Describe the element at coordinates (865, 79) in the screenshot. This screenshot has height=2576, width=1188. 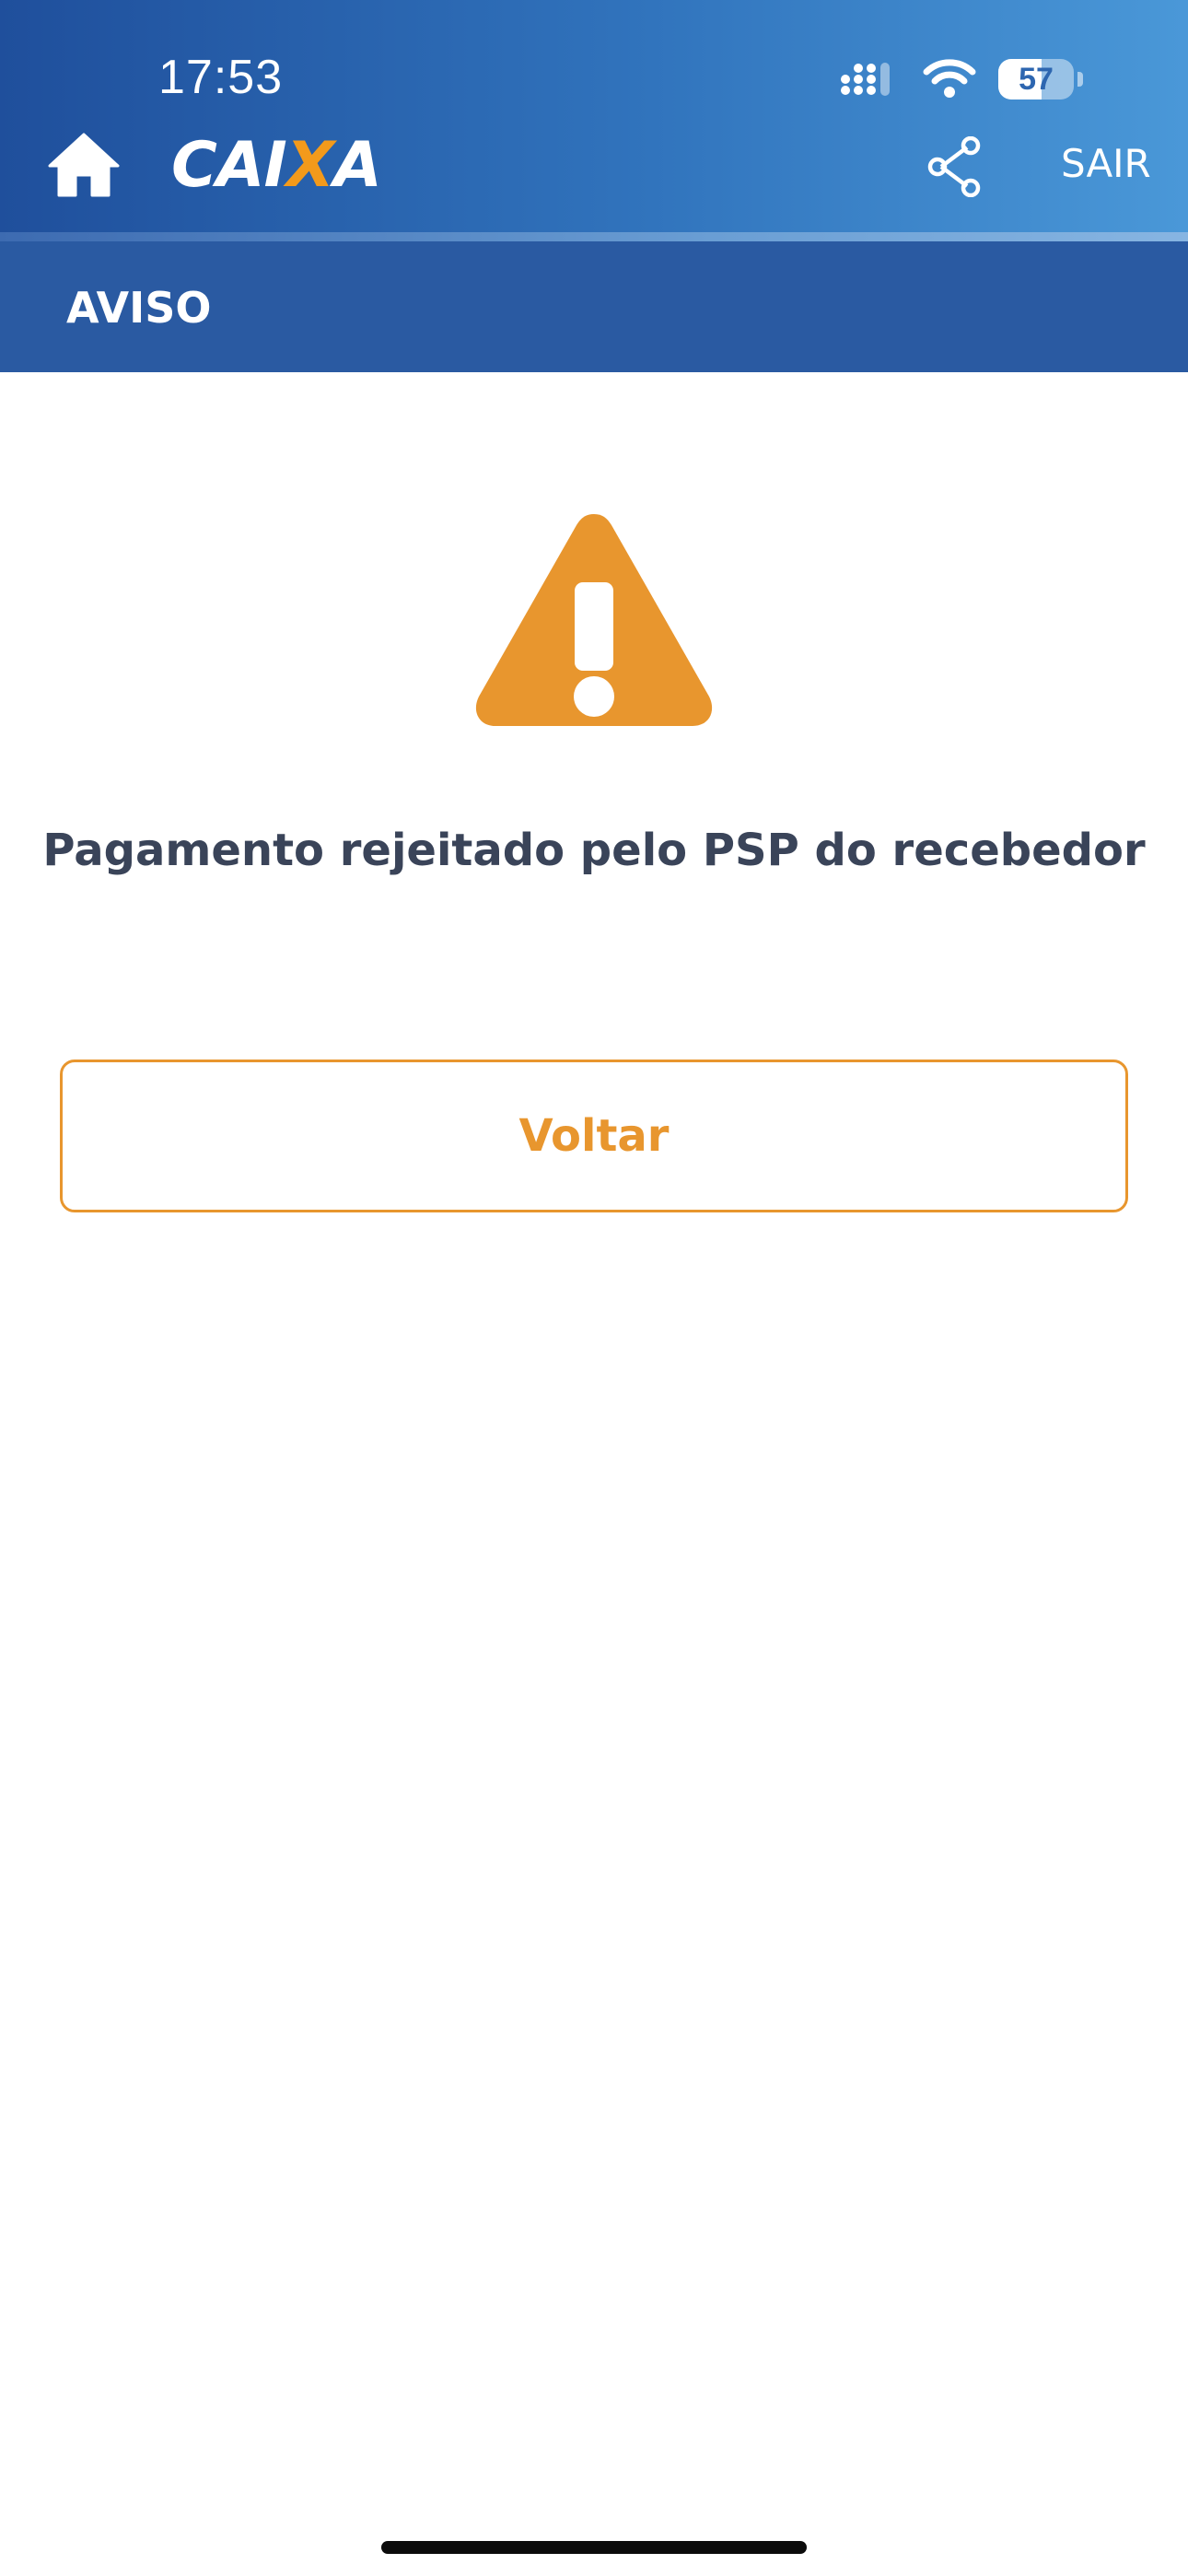
I see `signal-icon` at that location.